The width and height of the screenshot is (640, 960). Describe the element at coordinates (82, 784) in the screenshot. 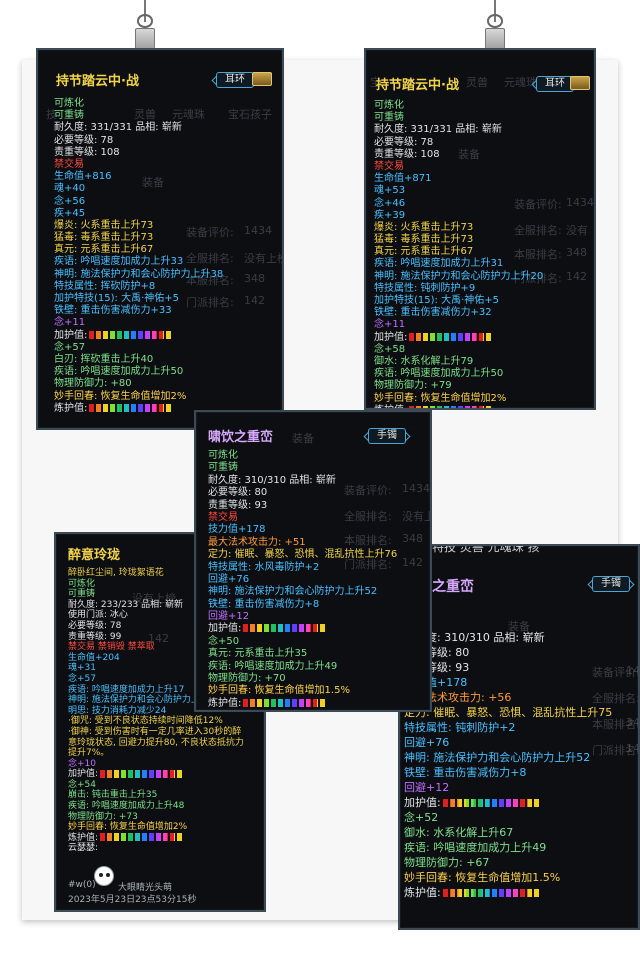

I see `attribute-text: 念+54` at that location.